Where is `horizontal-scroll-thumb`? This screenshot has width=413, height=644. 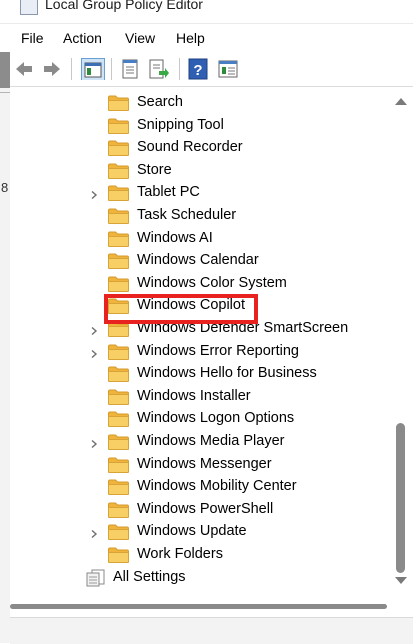 horizontal-scroll-thumb is located at coordinates (198, 606).